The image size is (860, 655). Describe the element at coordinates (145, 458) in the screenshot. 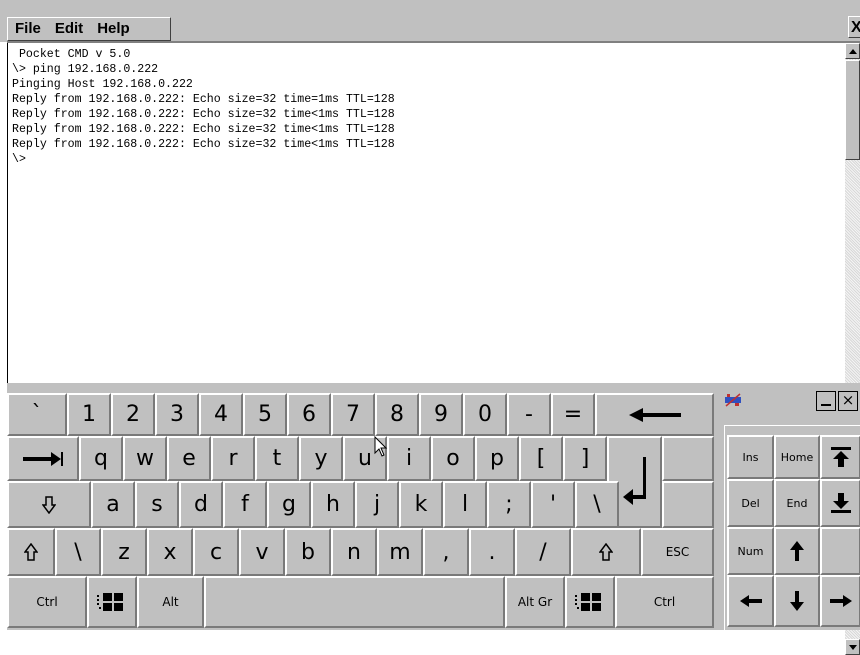

I see `key-w: w` at that location.